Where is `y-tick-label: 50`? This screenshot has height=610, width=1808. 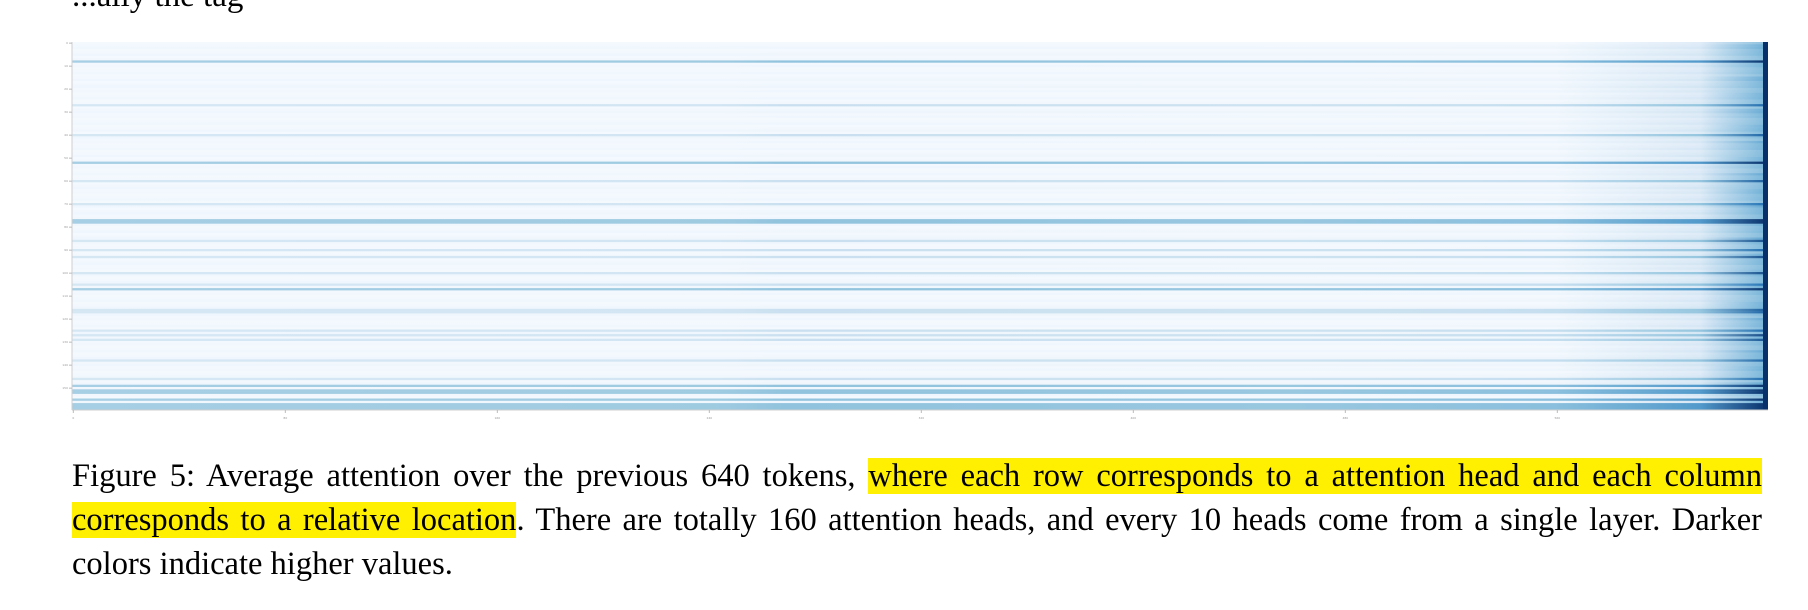 y-tick-label: 50 is located at coordinates (66, 158).